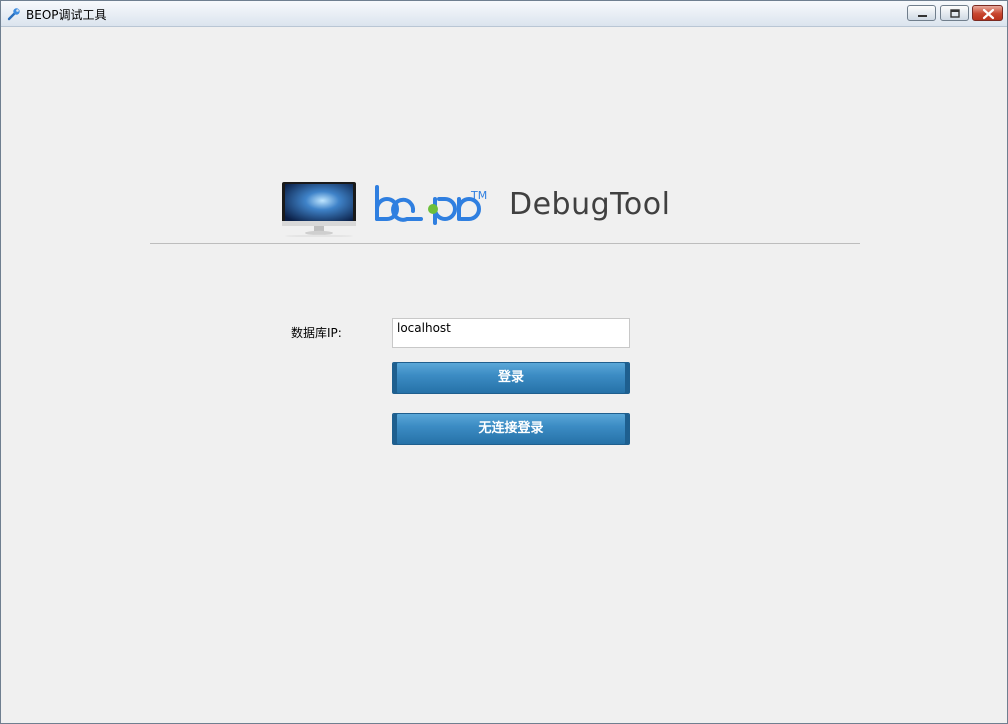 The height and width of the screenshot is (724, 1008). What do you see at coordinates (511, 378) in the screenshot?
I see `login-button: 登录` at bounding box center [511, 378].